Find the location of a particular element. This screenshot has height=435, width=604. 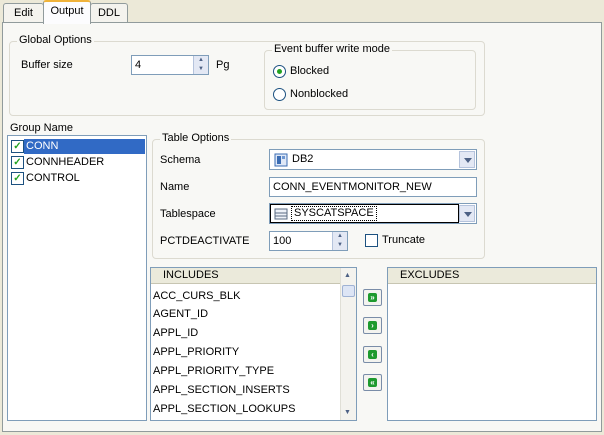

includes-header: INCLUDES is located at coordinates (245, 276).